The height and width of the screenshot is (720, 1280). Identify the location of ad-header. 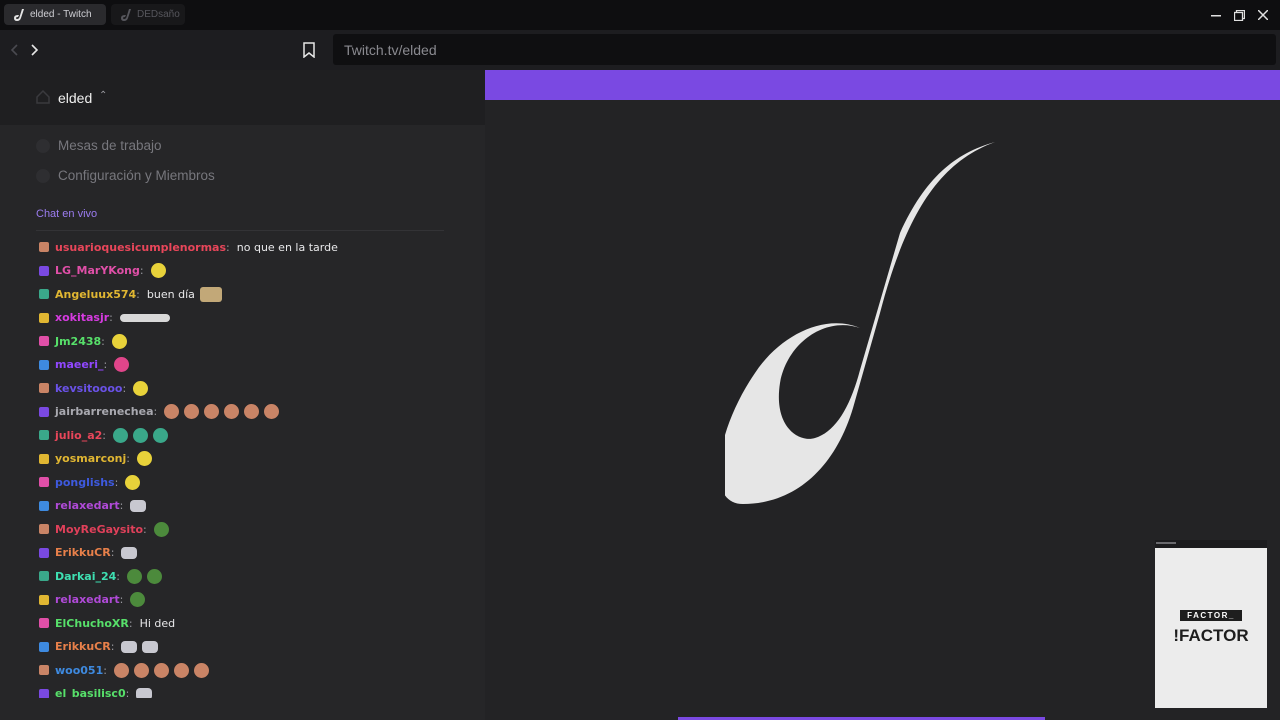
(1211, 544).